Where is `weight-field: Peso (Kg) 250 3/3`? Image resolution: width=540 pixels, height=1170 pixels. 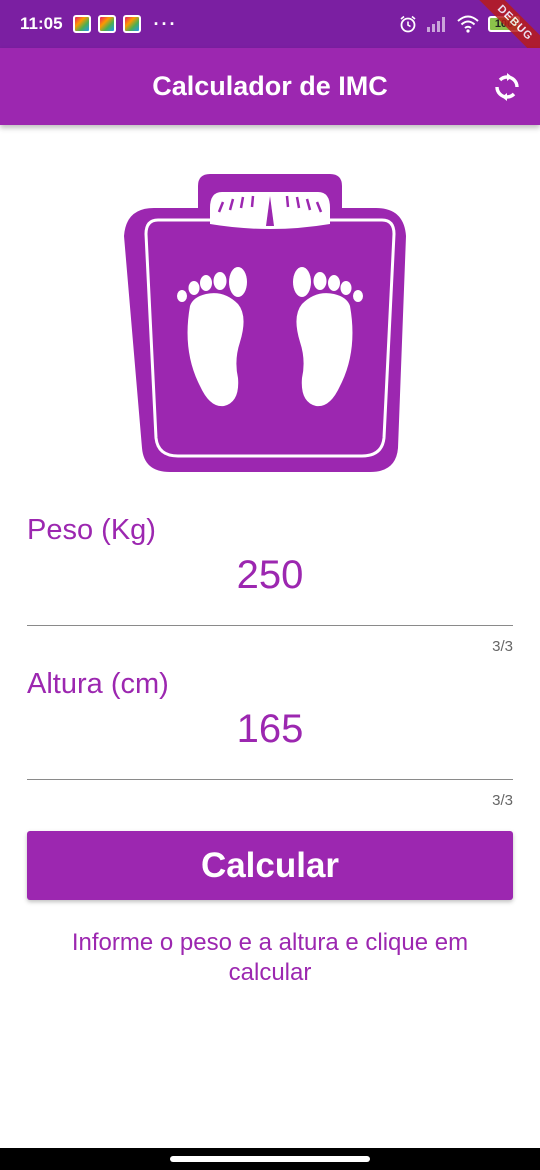
weight-field: Peso (Kg) 250 3/3 is located at coordinates (270, 584).